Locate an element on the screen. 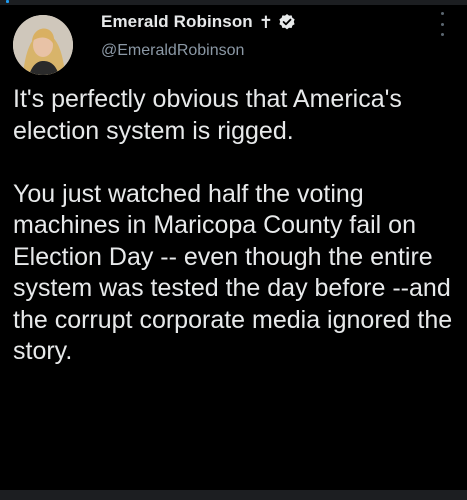 This screenshot has height=500, width=467. bottom-bar is located at coordinates (233, 495).